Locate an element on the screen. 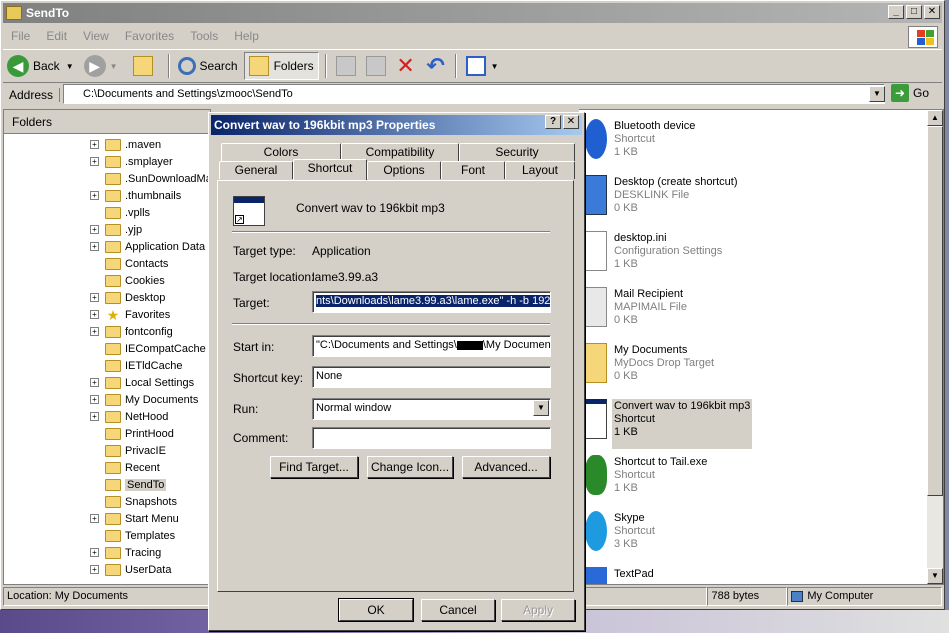 This screenshot has width=949, height=633. up-folder-button is located at coordinates (143, 66).